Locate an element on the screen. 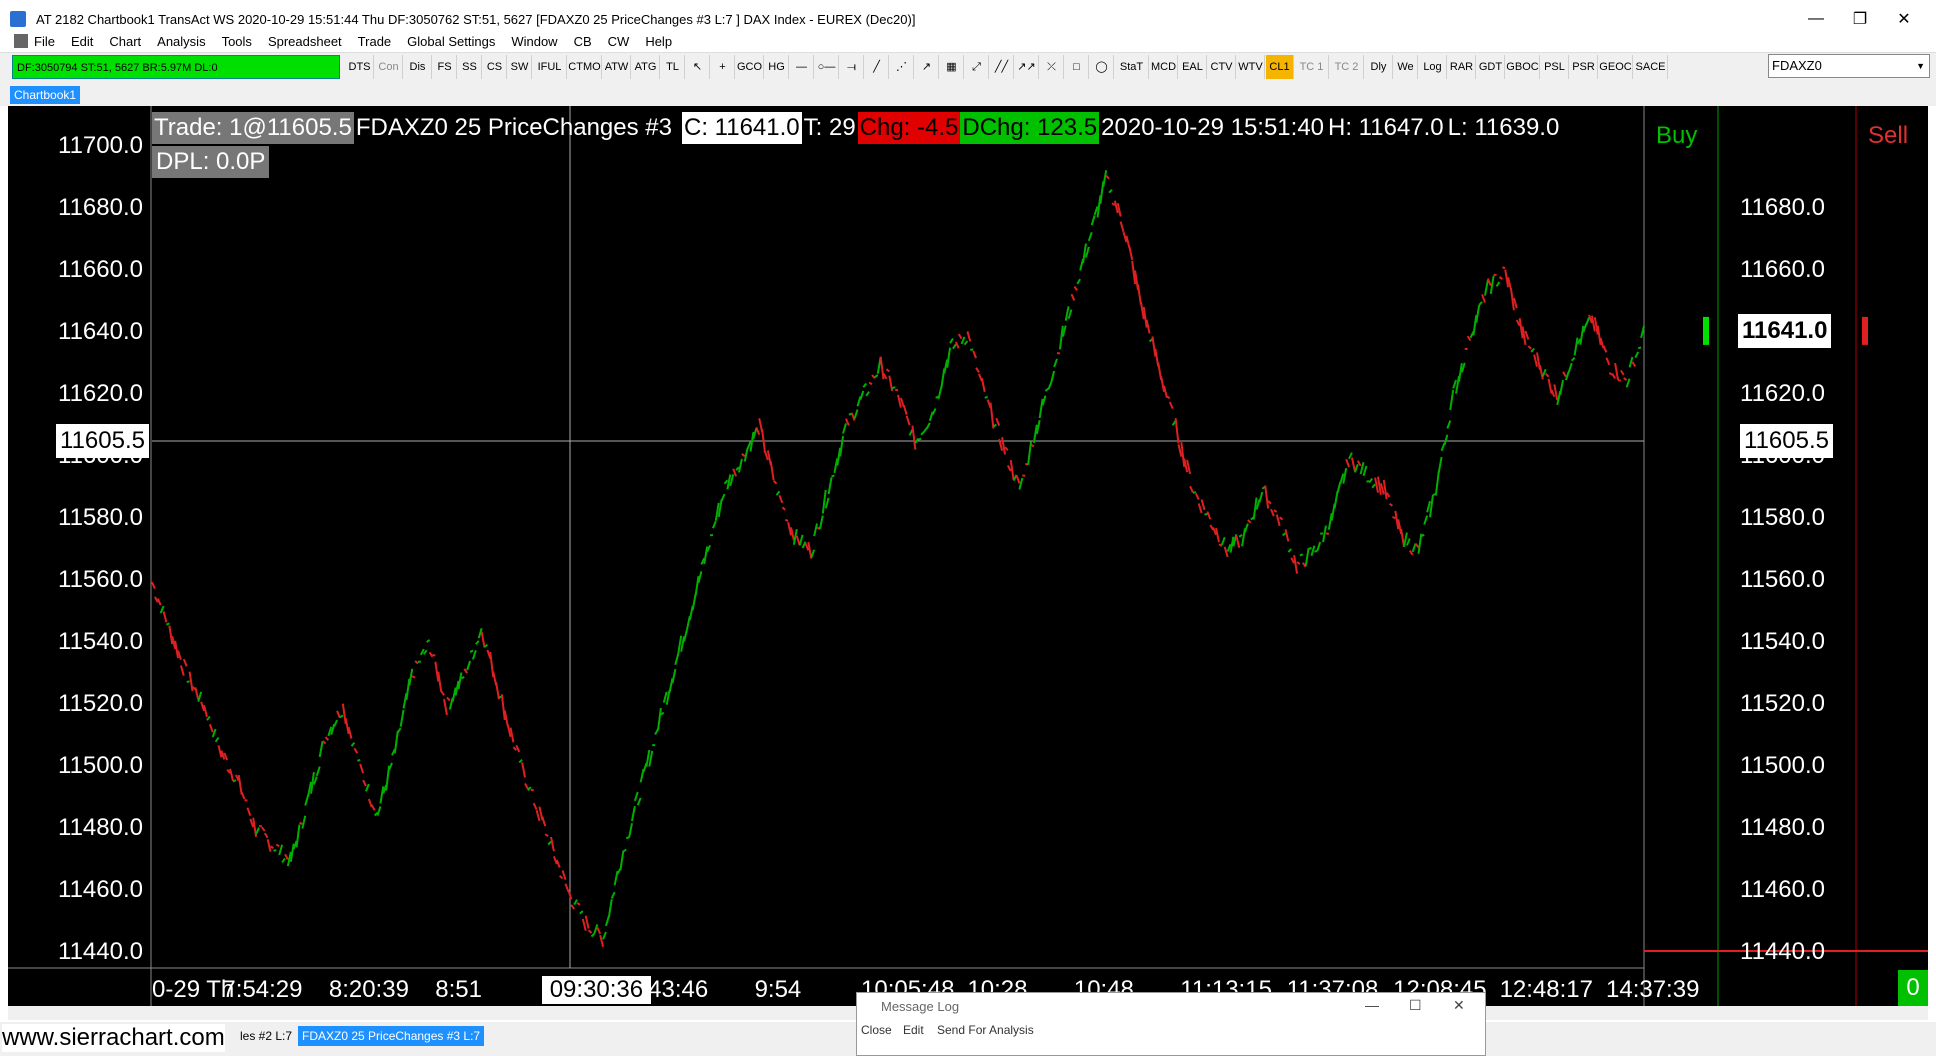 This screenshot has height=1056, width=1936. message-log-edit-menu: Edit is located at coordinates (913, 1030).